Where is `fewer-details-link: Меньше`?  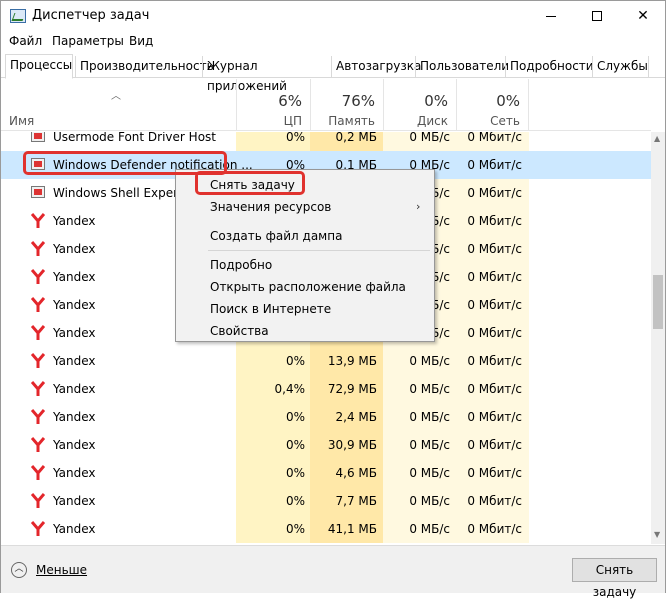
fewer-details-link: Меньше is located at coordinates (61, 570).